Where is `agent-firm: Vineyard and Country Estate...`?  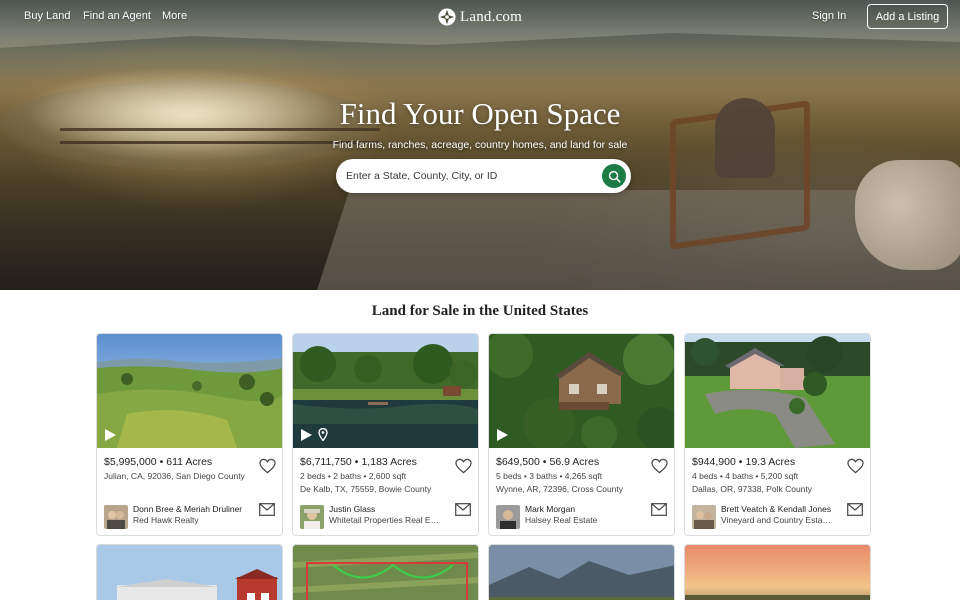
agent-firm: Vineyard and Country Estate... is located at coordinates (777, 520).